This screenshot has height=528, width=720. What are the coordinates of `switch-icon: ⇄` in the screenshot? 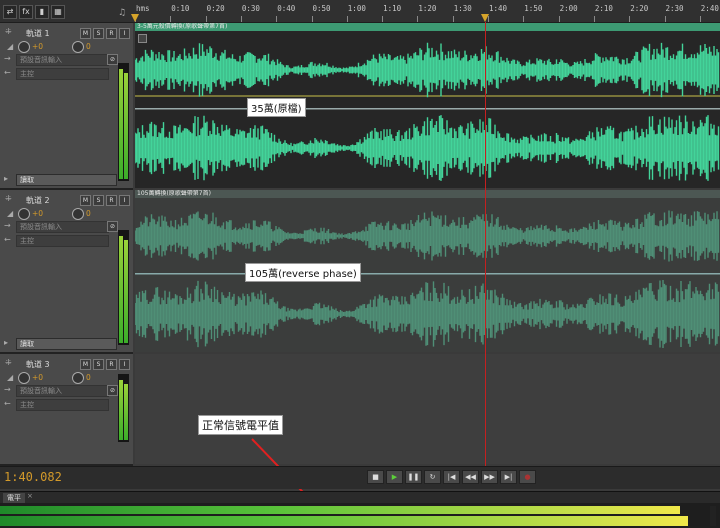 It's located at (10, 12).